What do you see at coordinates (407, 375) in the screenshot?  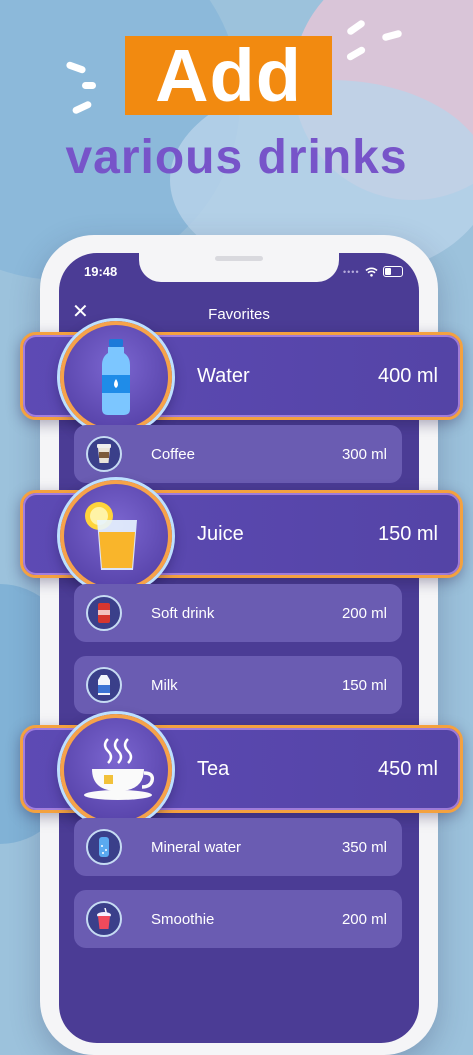 I see `drink-amount: 400 ml` at bounding box center [407, 375].